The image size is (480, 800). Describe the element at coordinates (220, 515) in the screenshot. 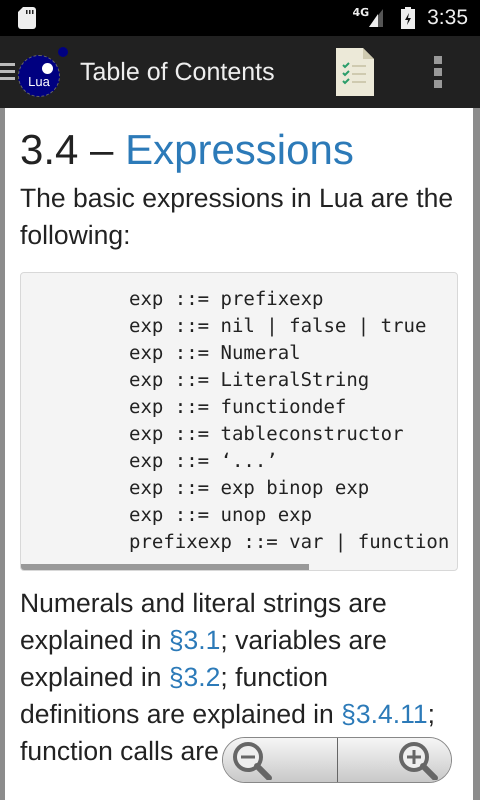

I see `code-line: exp ::= unop exp` at that location.